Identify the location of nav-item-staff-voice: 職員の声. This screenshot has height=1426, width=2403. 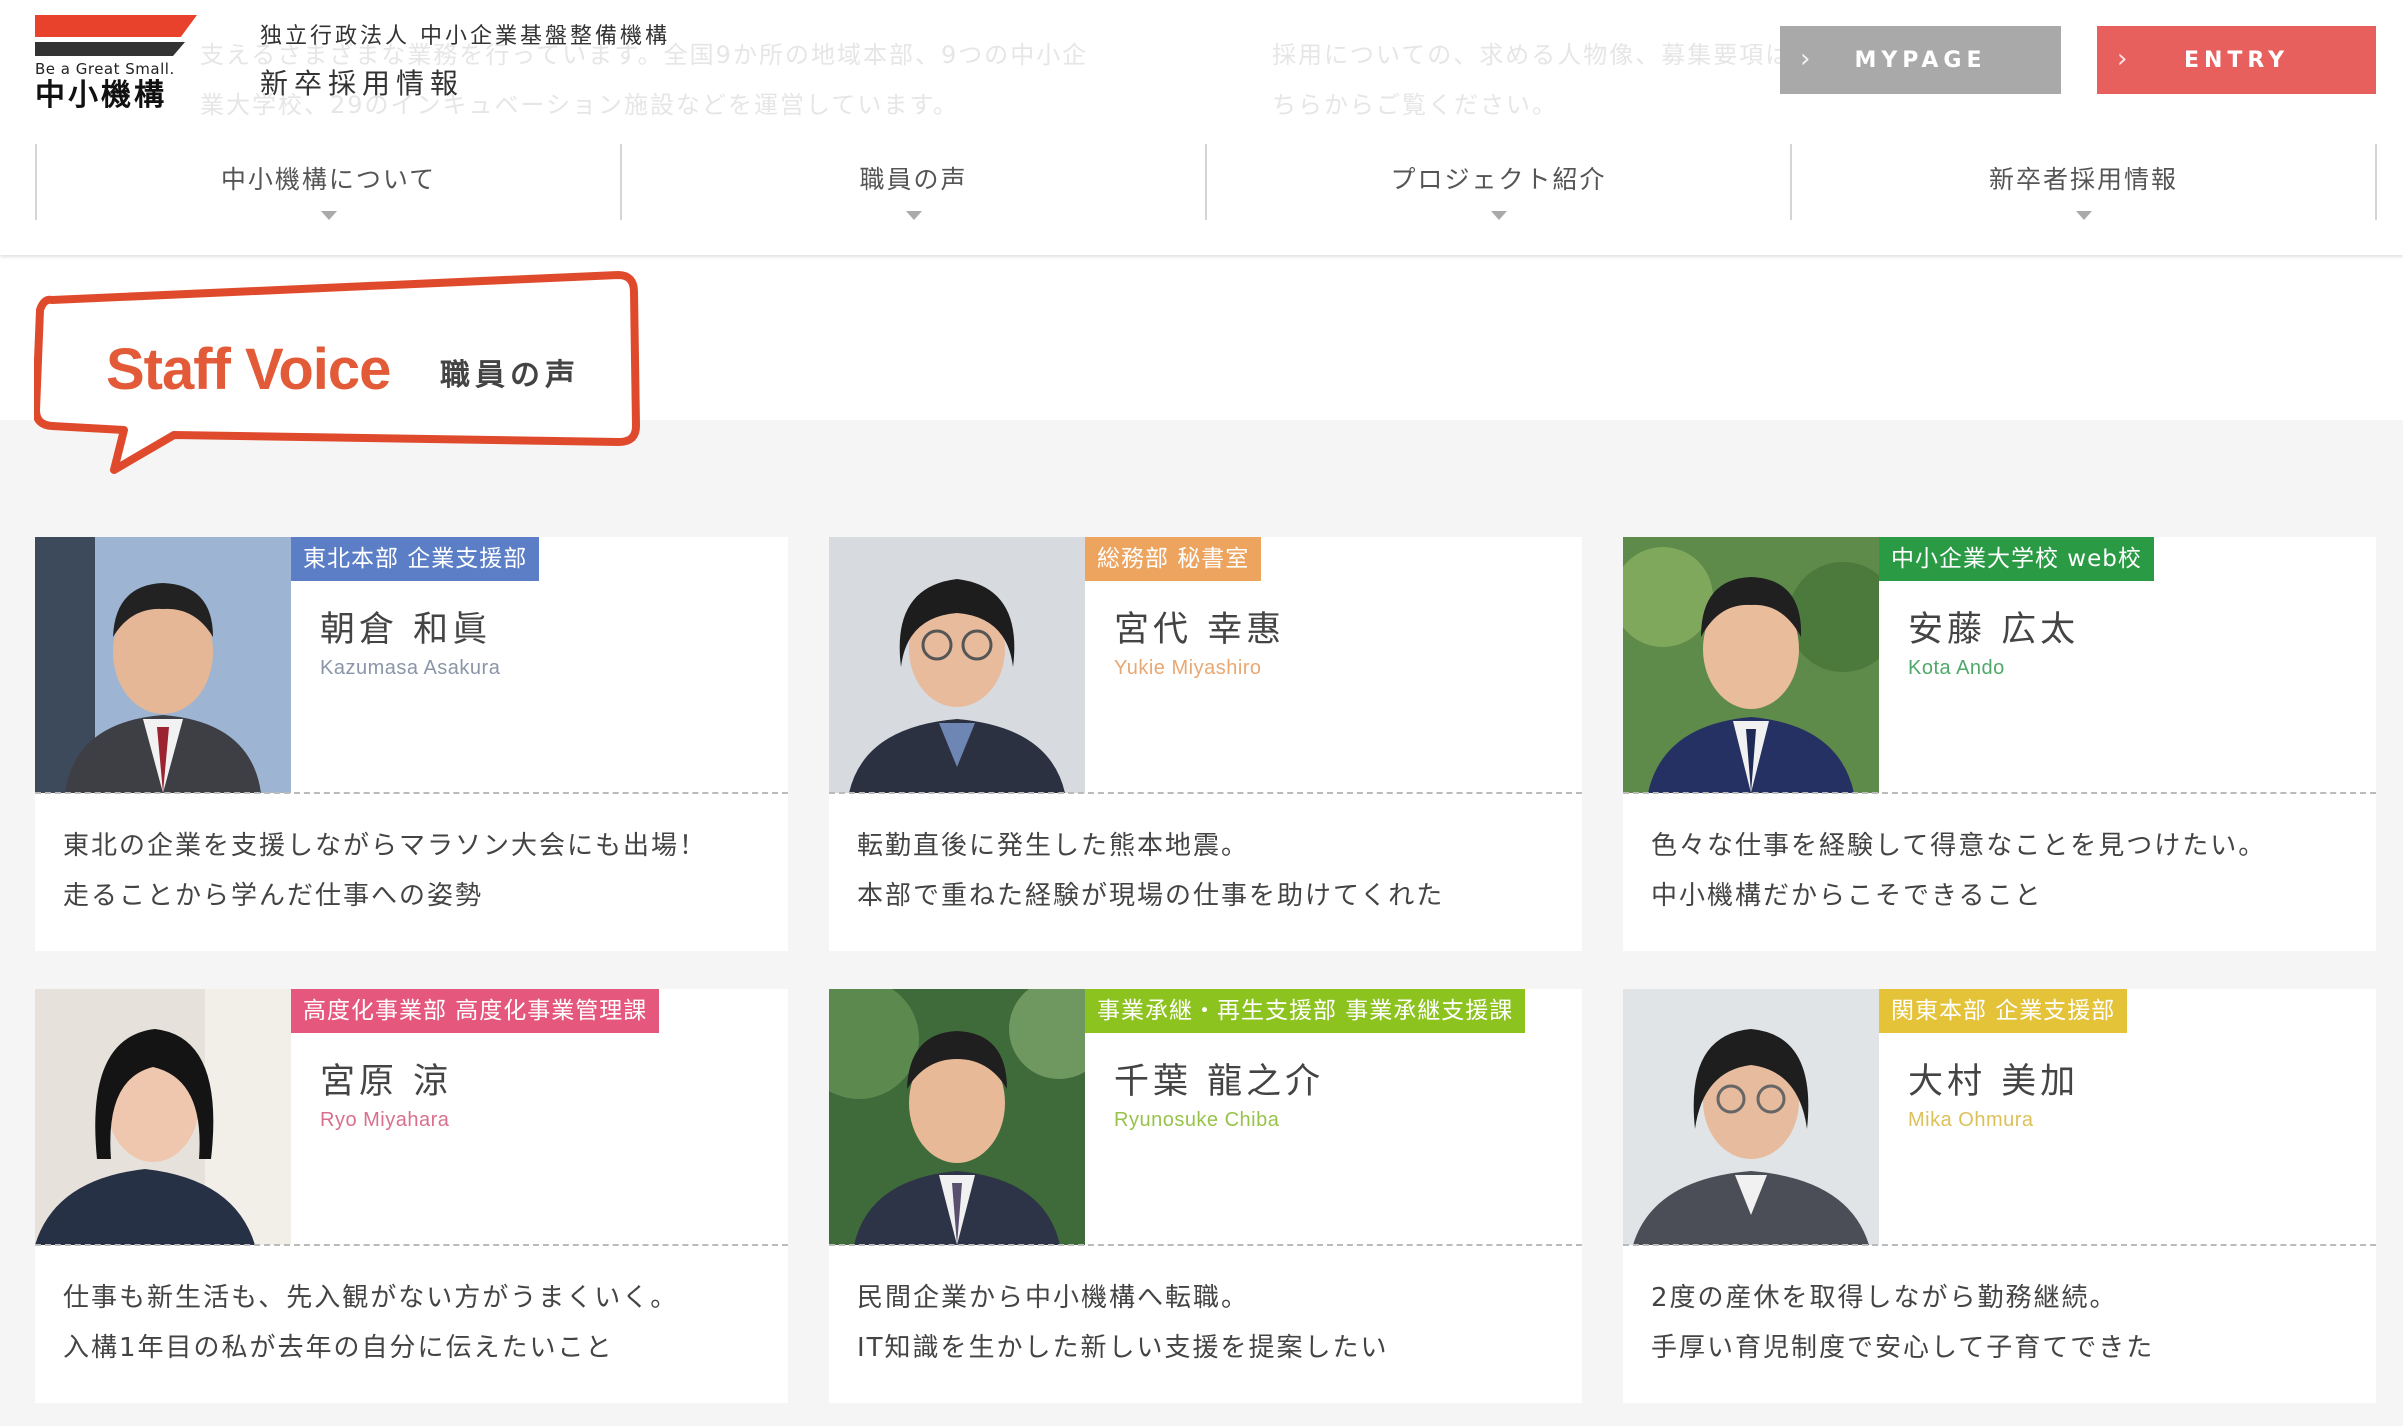
(912, 182).